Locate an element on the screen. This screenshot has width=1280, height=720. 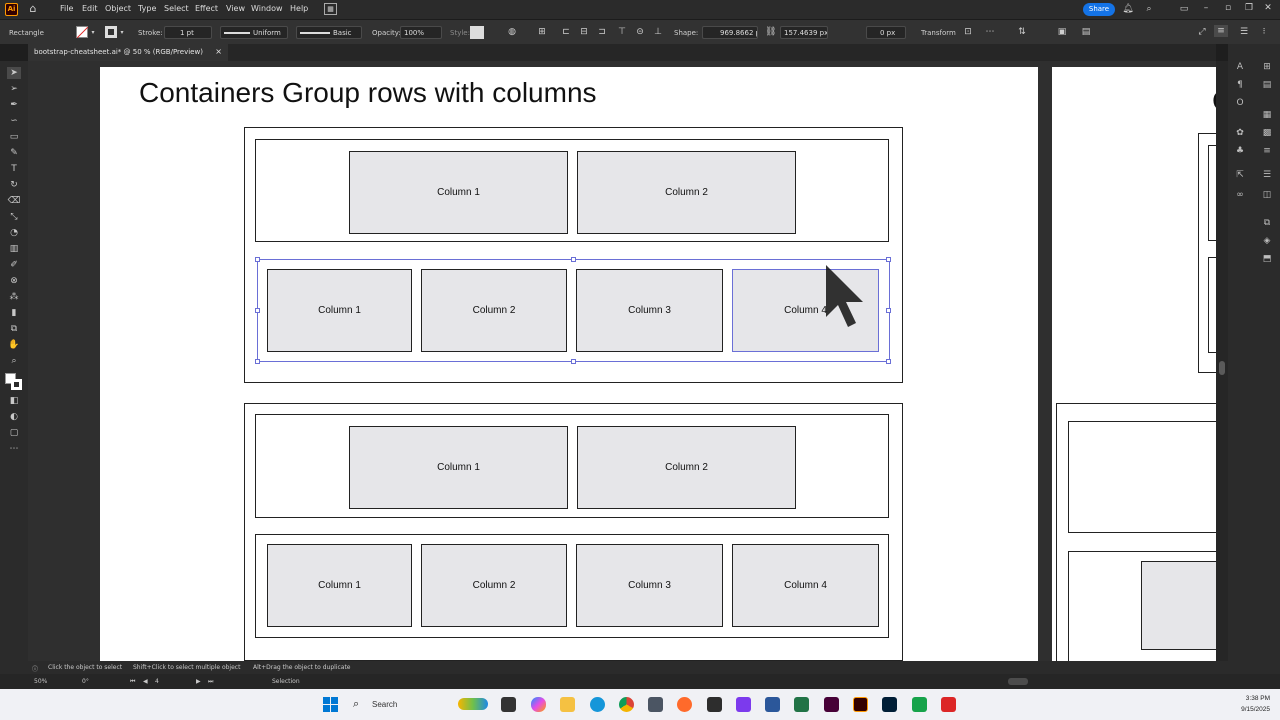
links-icon: ∞ is located at coordinates (1240, 195).